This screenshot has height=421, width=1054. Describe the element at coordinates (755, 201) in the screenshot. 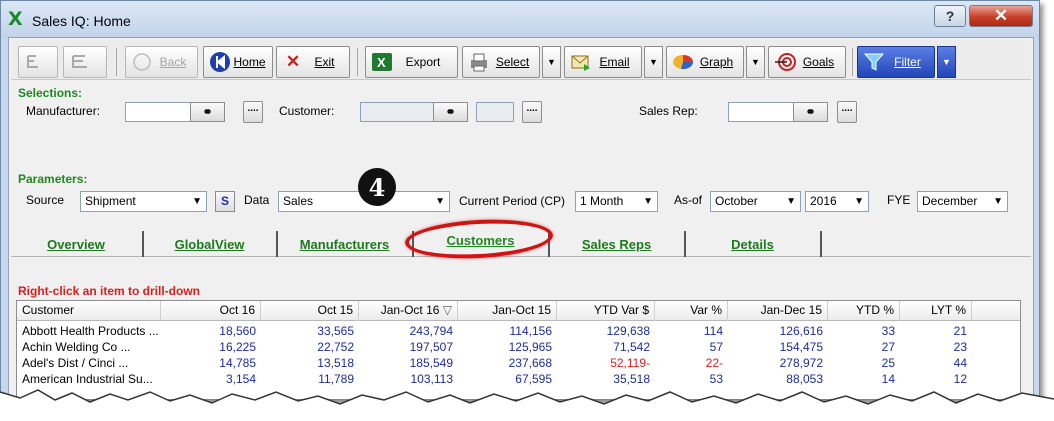

I see `as-of-month-select: October ▼` at that location.